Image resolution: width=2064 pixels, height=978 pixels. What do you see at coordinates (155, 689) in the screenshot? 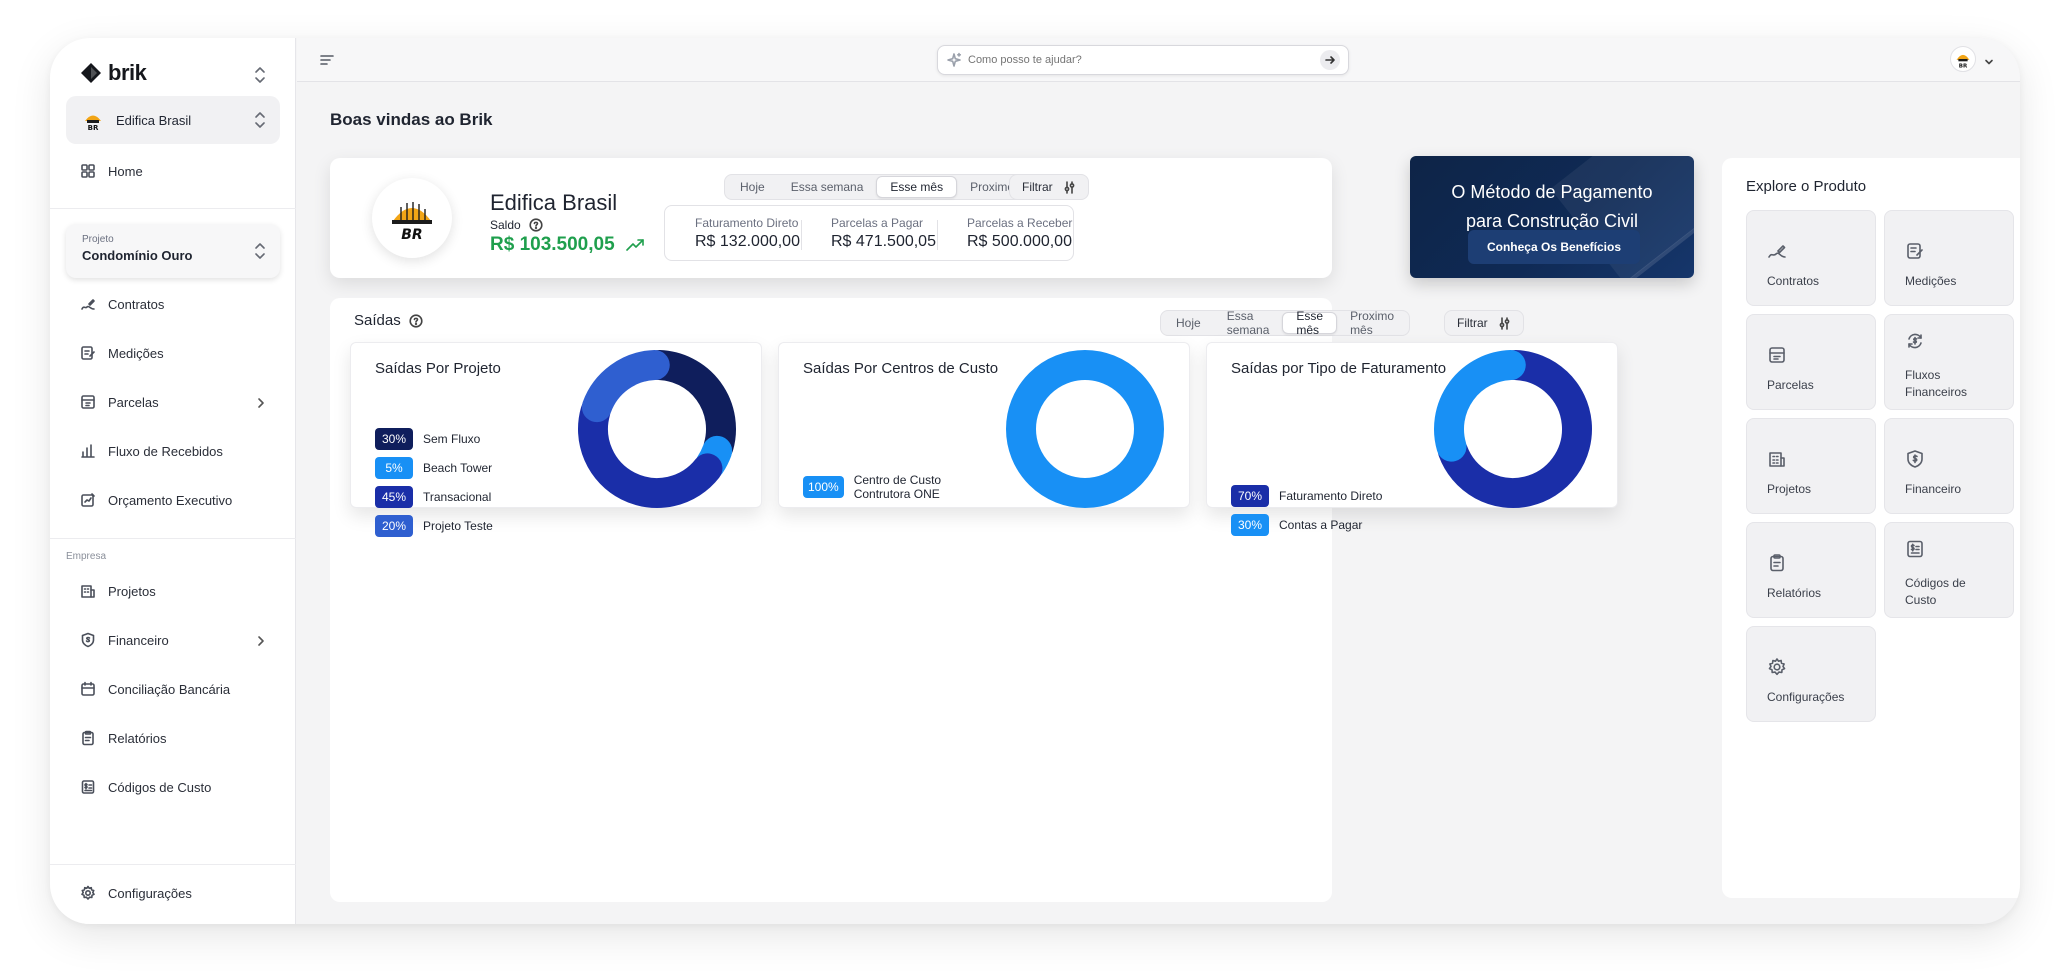
I see `sidebar-item-conciliacao: Conciliação Bancária` at bounding box center [155, 689].